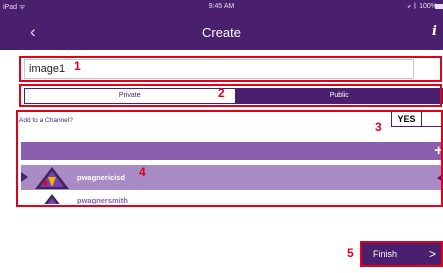 The width and height of the screenshot is (443, 273). I want to click on battery-label: ⇗ ᛒ 100%, so click(421, 6).